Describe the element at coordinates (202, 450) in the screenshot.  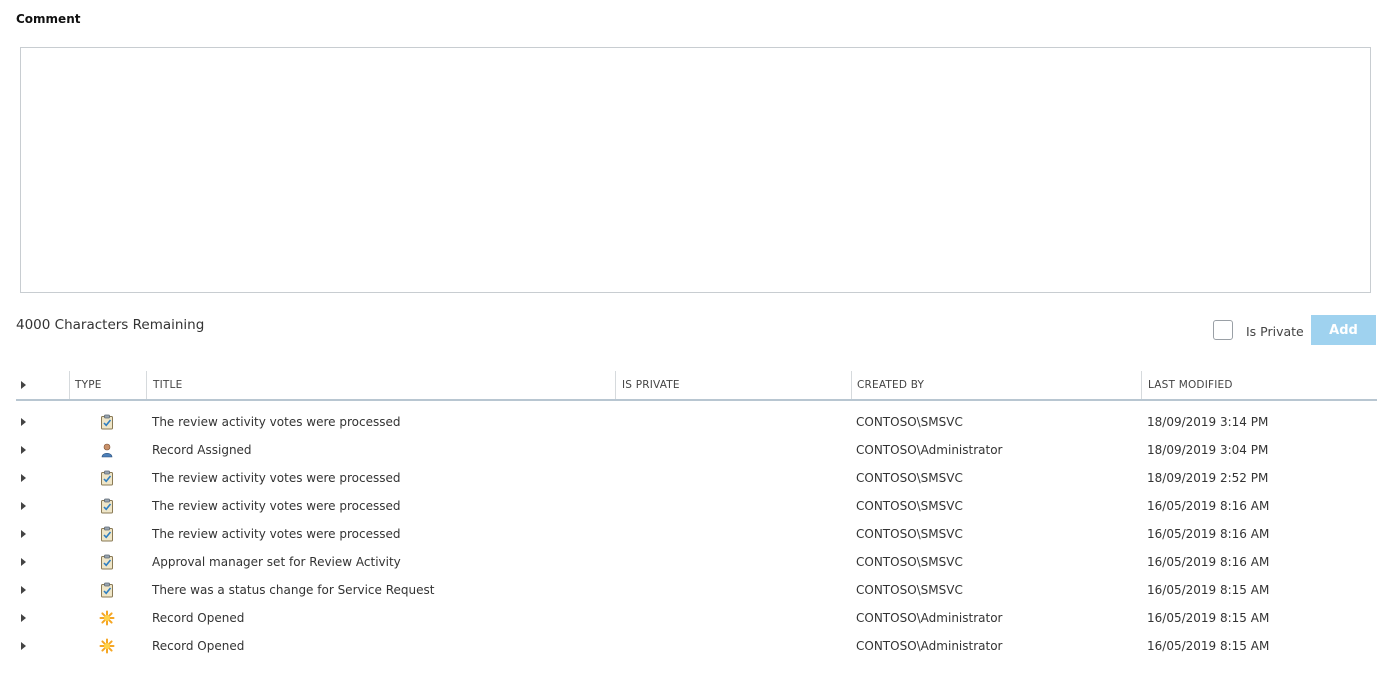
I see `row-title: Record Assigned` at that location.